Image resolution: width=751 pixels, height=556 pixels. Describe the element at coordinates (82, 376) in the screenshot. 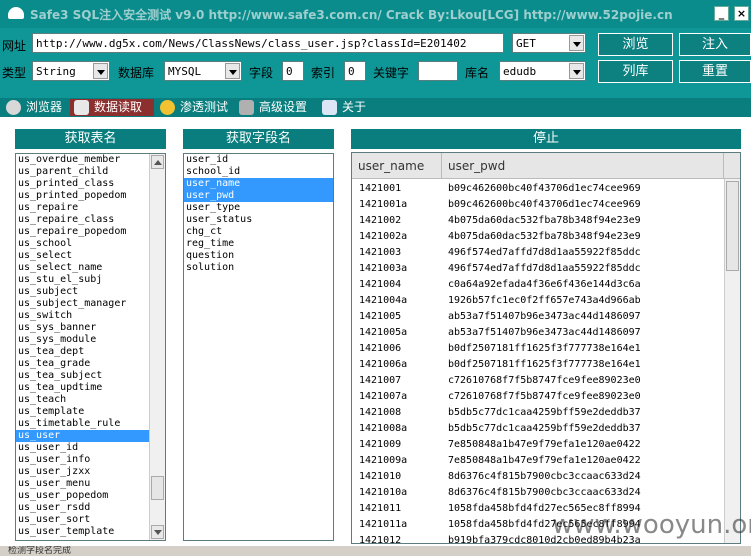

I see `table-list-item: us_tea_subject` at that location.